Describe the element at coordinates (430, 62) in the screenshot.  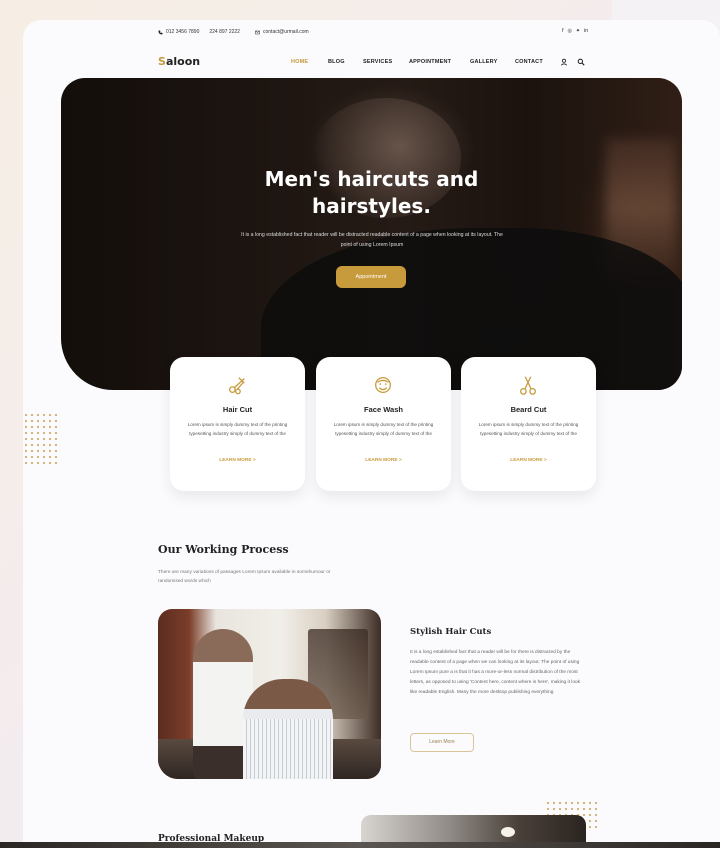
I see `nav-item-appointment: APPOINTMENT` at that location.